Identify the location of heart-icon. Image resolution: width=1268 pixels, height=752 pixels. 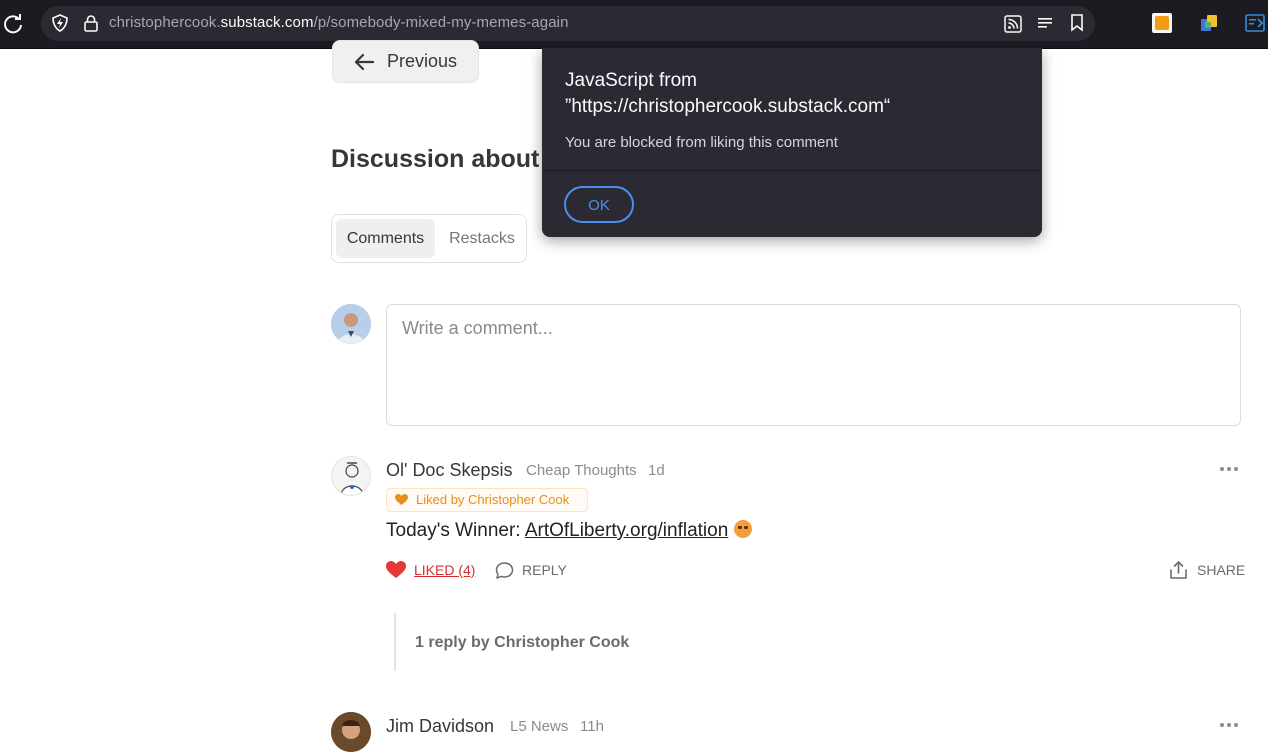
(401, 499).